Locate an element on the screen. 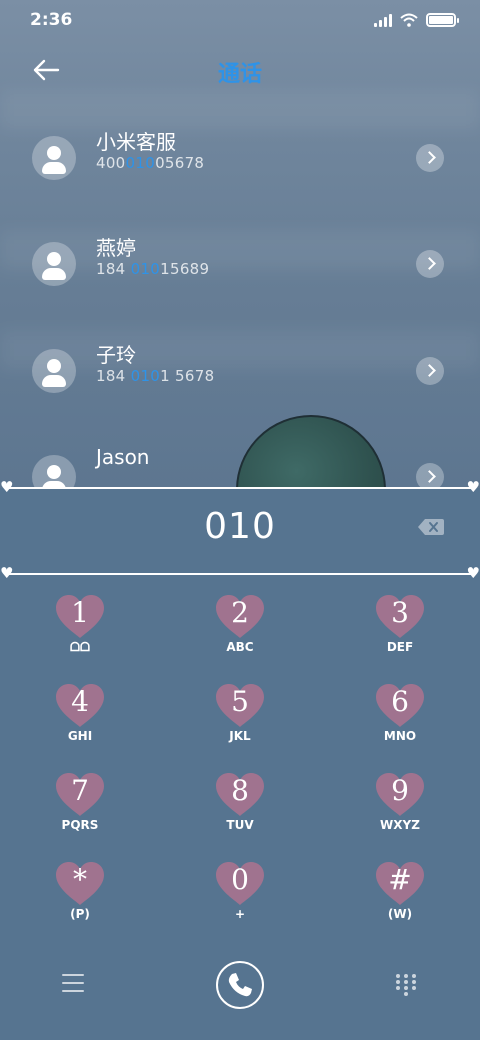 The height and width of the screenshot is (1040, 480). dial-key: 3 DEF is located at coordinates (400, 630).